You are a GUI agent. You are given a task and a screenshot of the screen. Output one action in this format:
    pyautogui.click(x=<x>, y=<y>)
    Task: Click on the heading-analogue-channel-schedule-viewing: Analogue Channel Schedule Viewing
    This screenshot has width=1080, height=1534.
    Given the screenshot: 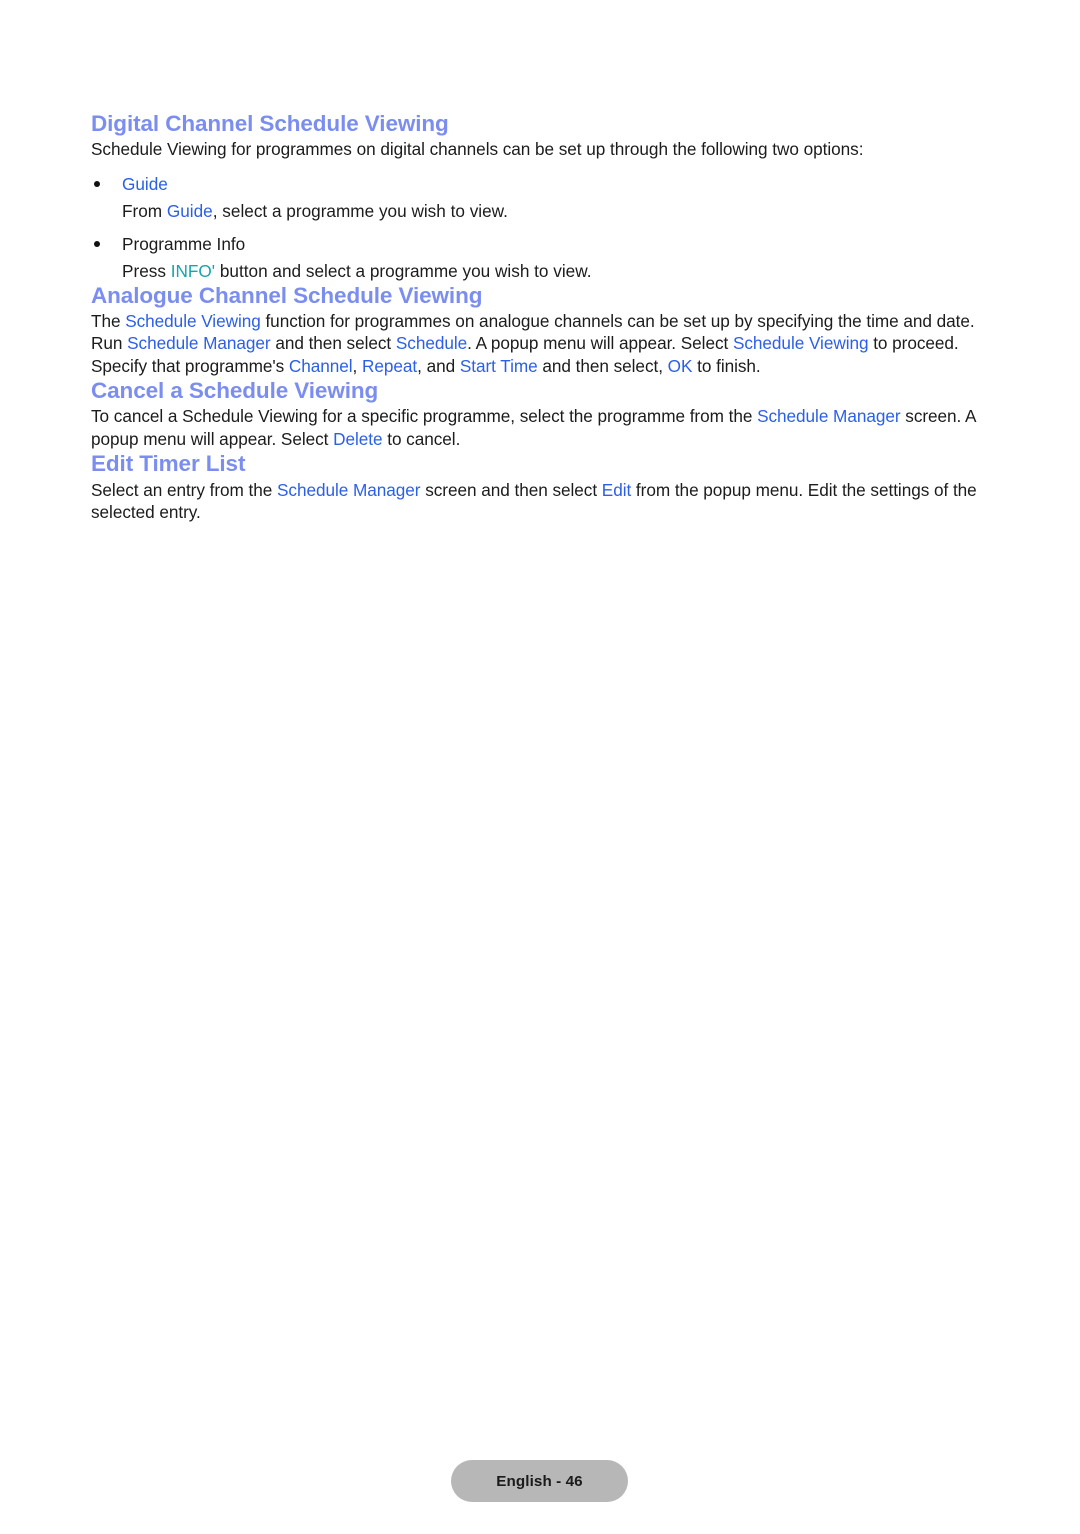 What is the action you would take?
    pyautogui.click(x=287, y=295)
    